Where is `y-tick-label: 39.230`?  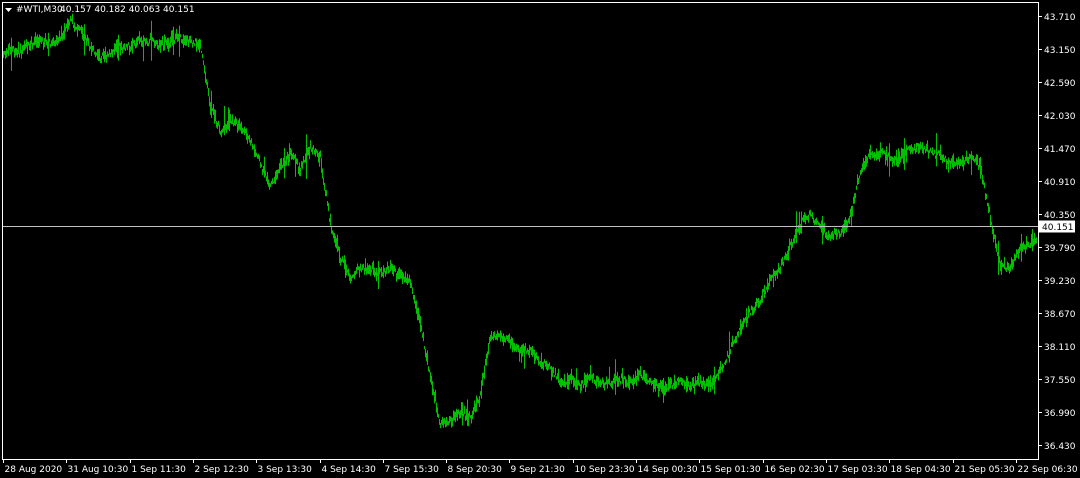
y-tick-label: 39.230 is located at coordinates (1060, 282).